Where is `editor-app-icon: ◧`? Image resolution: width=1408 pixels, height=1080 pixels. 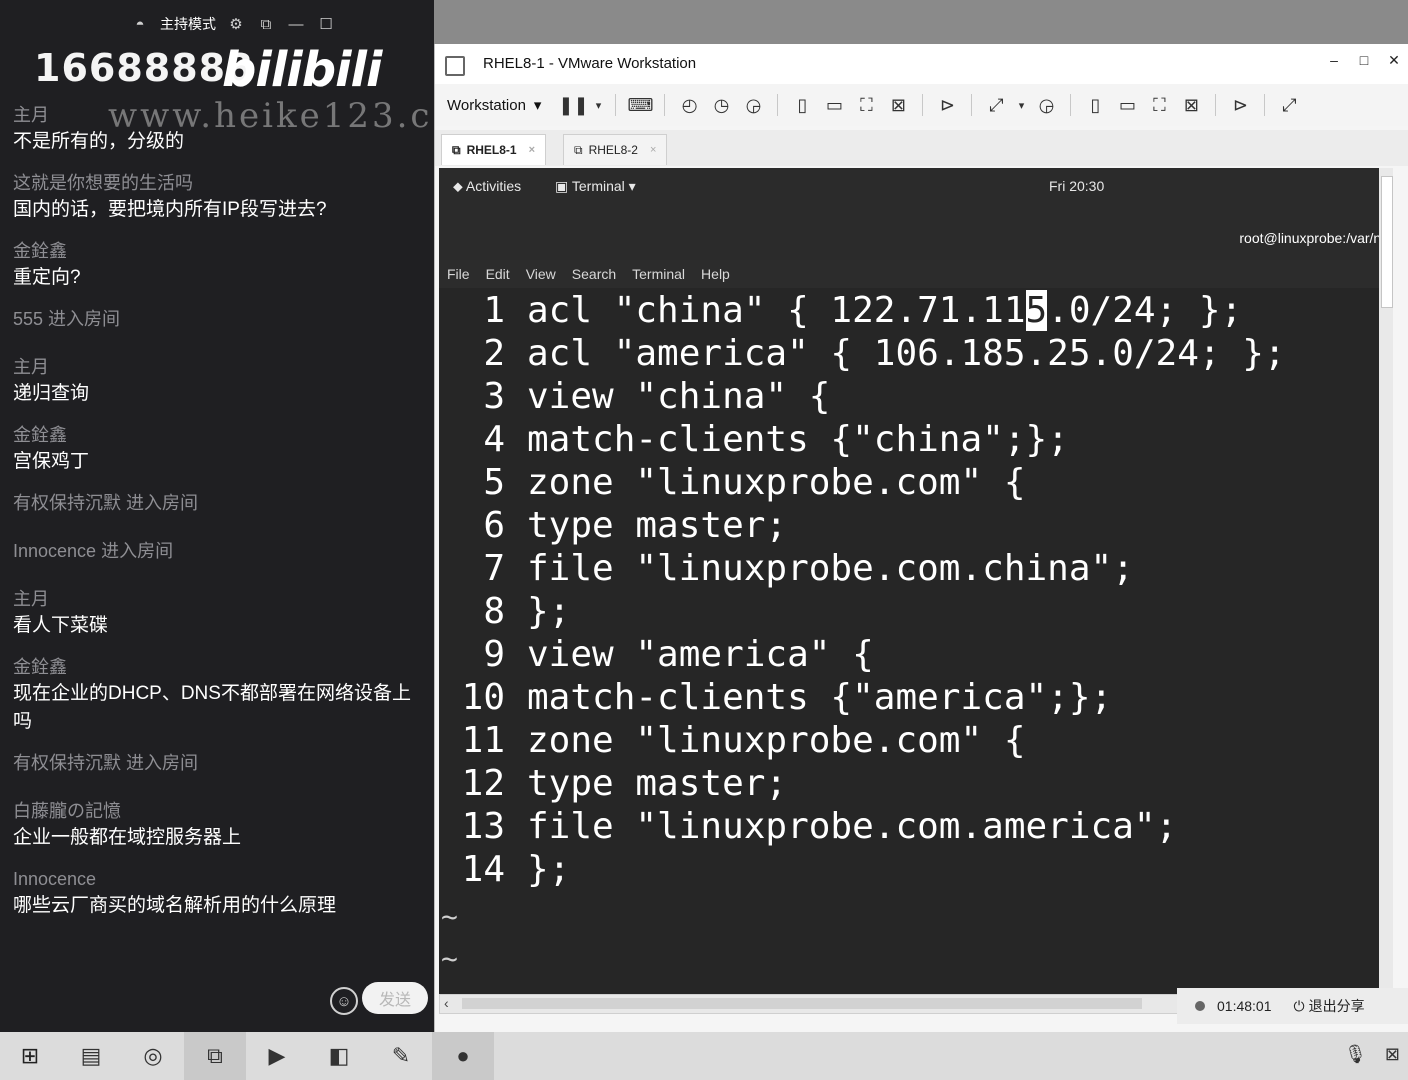 editor-app-icon: ◧ is located at coordinates (339, 1056).